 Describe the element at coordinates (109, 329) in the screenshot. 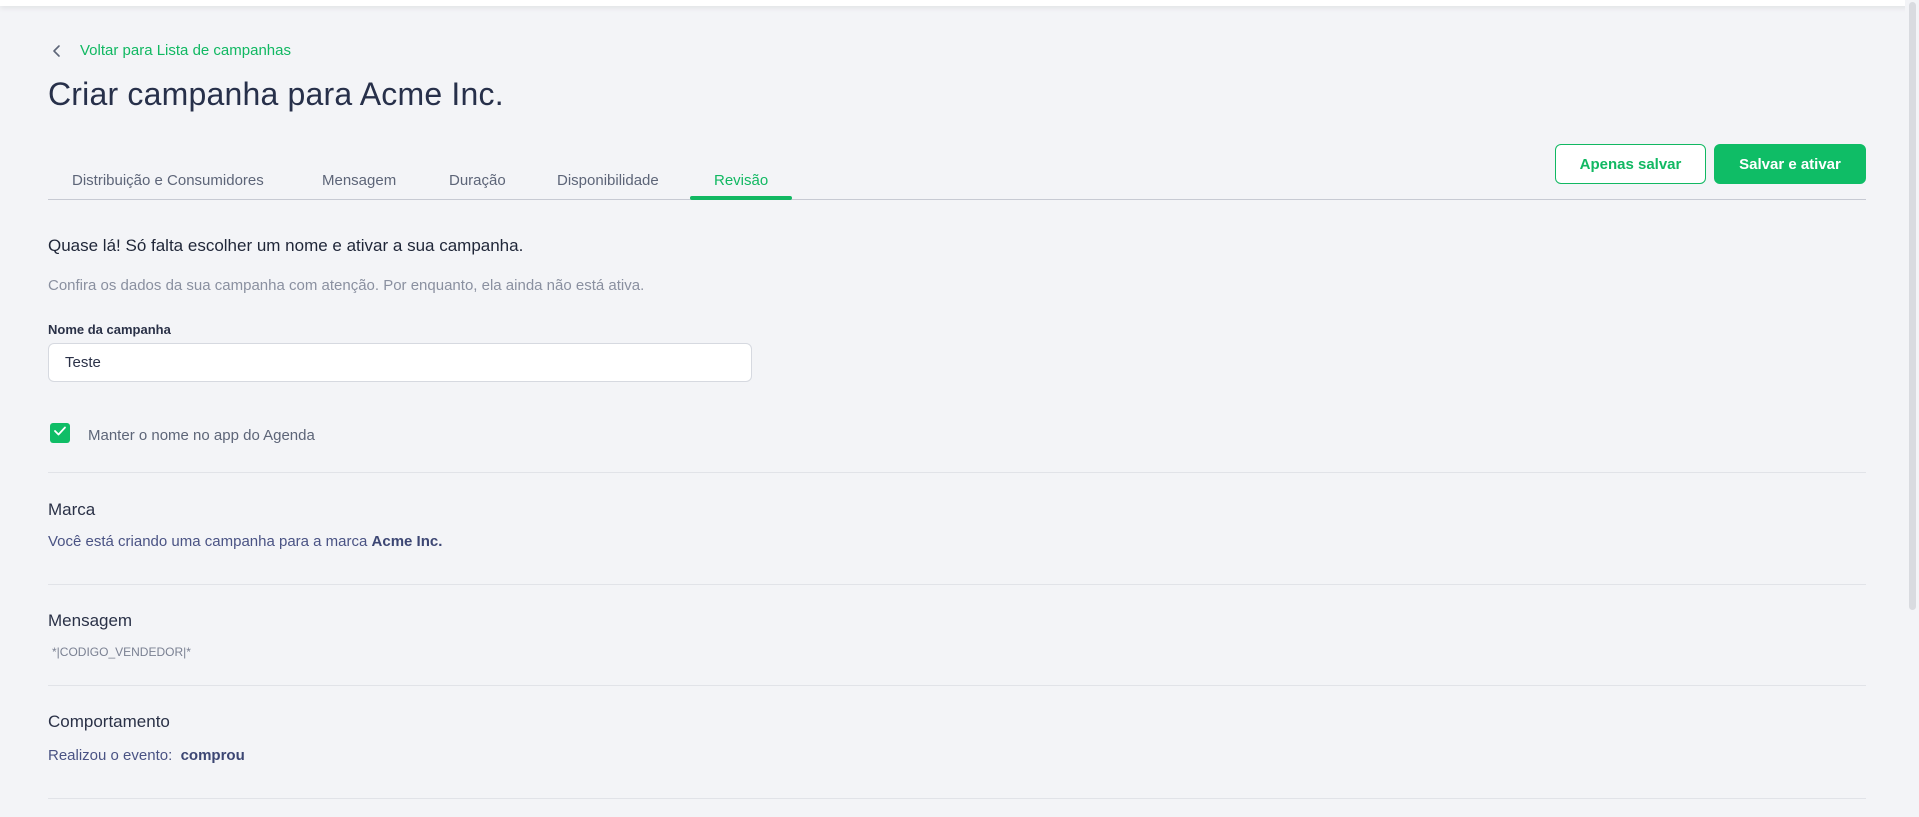

I see `campaign-name-label: Nome da campanha` at that location.